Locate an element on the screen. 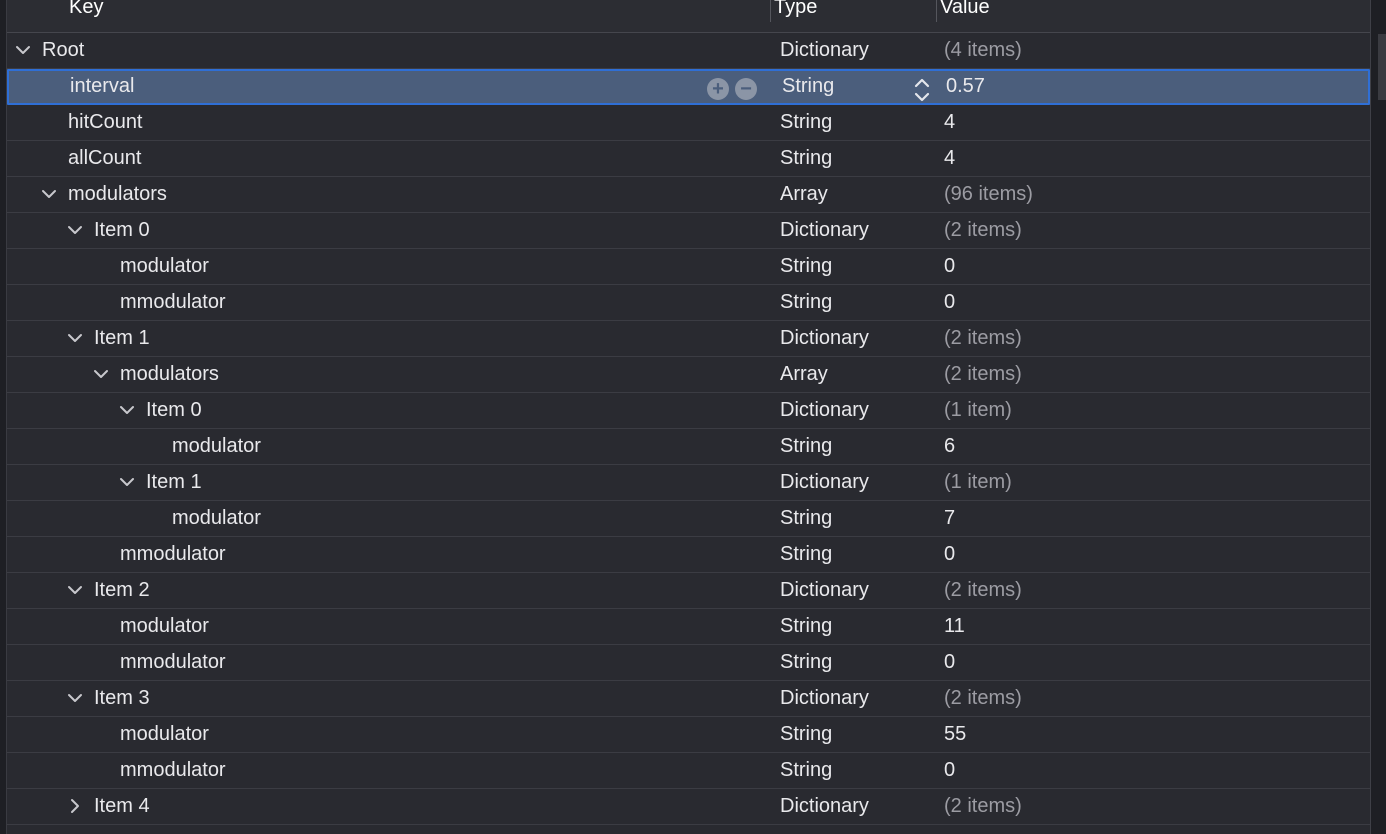 The height and width of the screenshot is (834, 1386). table-row: Root Dictionary (4 items) is located at coordinates (688, 51).